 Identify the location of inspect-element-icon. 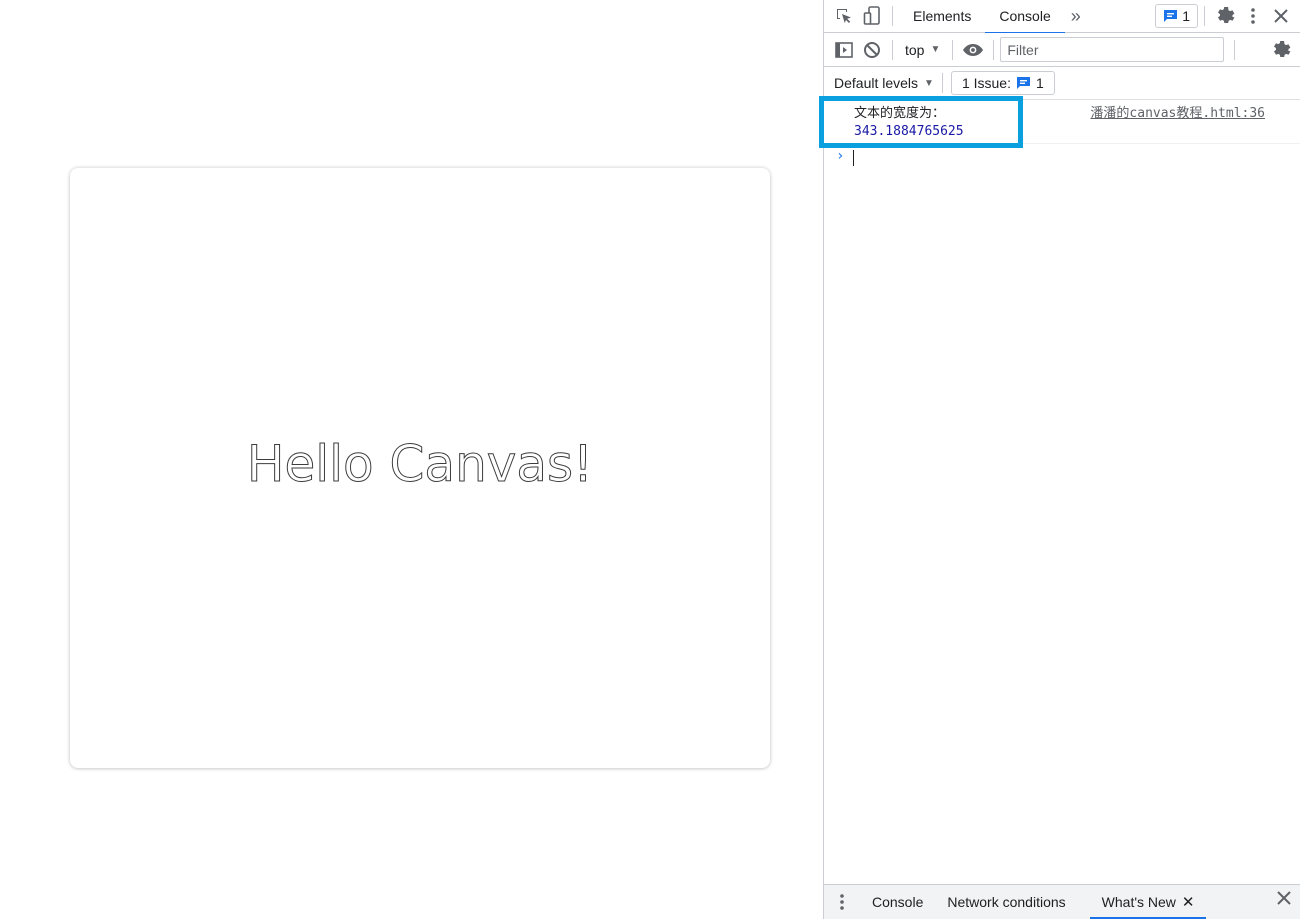
(844, 16).